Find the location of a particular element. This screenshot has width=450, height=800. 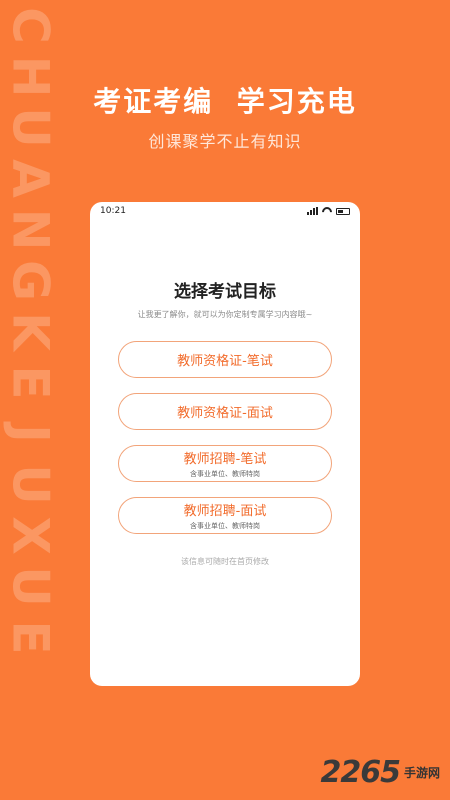

page-subline: 创课聚学不止有知识 is located at coordinates (225, 141).